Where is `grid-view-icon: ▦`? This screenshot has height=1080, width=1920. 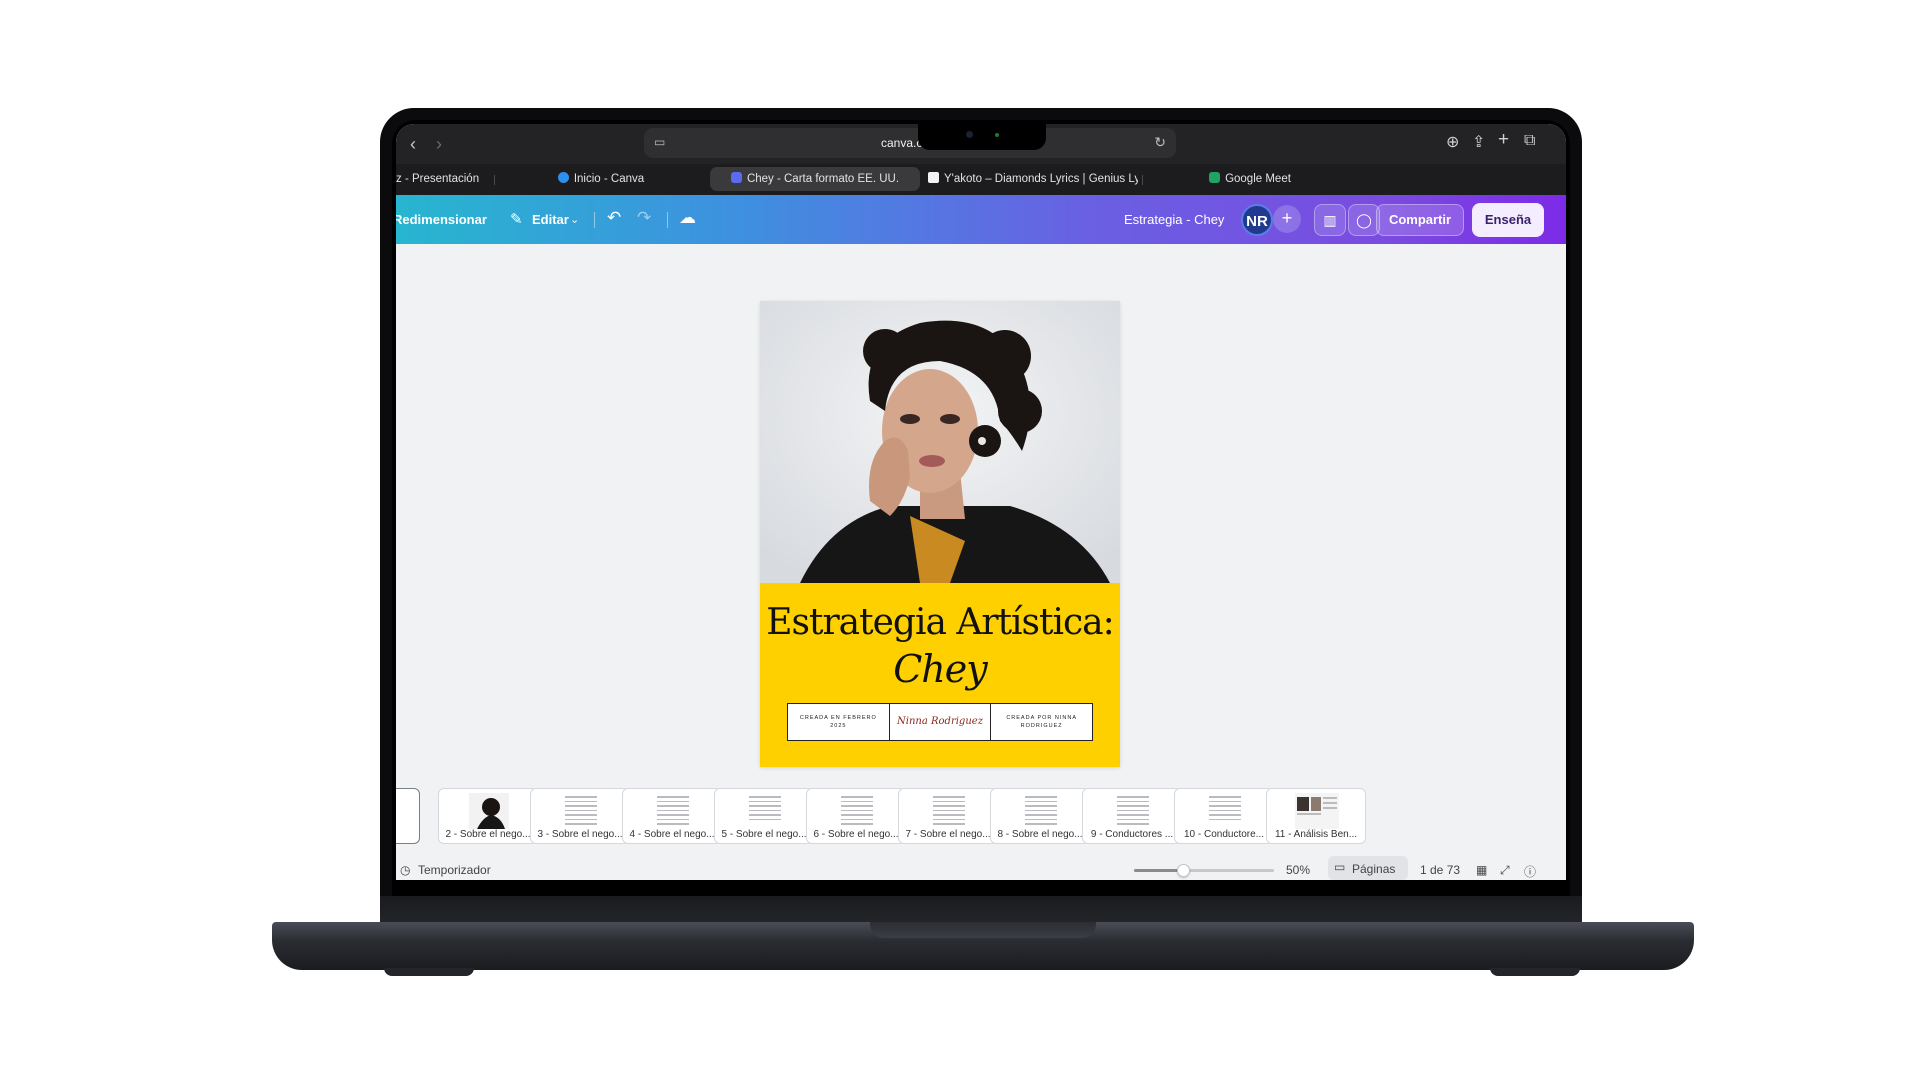 grid-view-icon: ▦ is located at coordinates (1481, 870).